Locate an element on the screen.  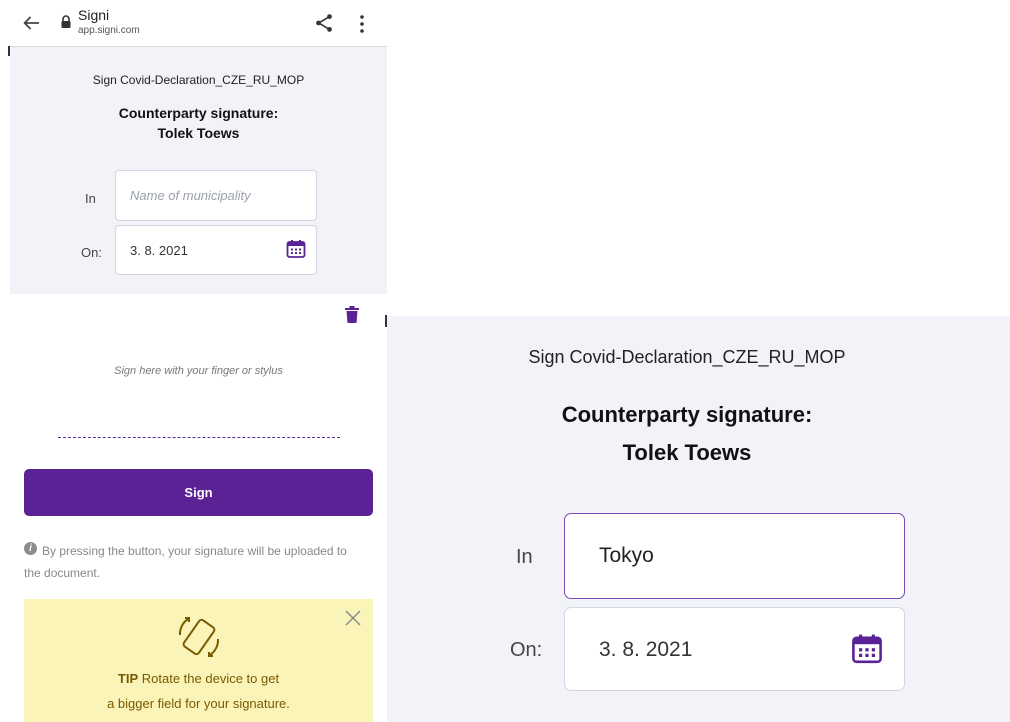
browser-topbar: Signi app.signi.com is located at coordinates (193, 22).